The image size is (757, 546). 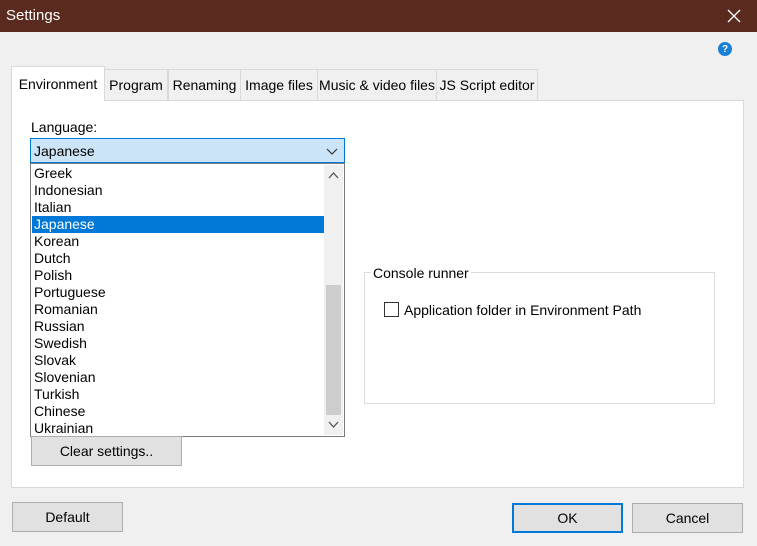 I want to click on language-option-japanese: Japanese, so click(x=178, y=224).